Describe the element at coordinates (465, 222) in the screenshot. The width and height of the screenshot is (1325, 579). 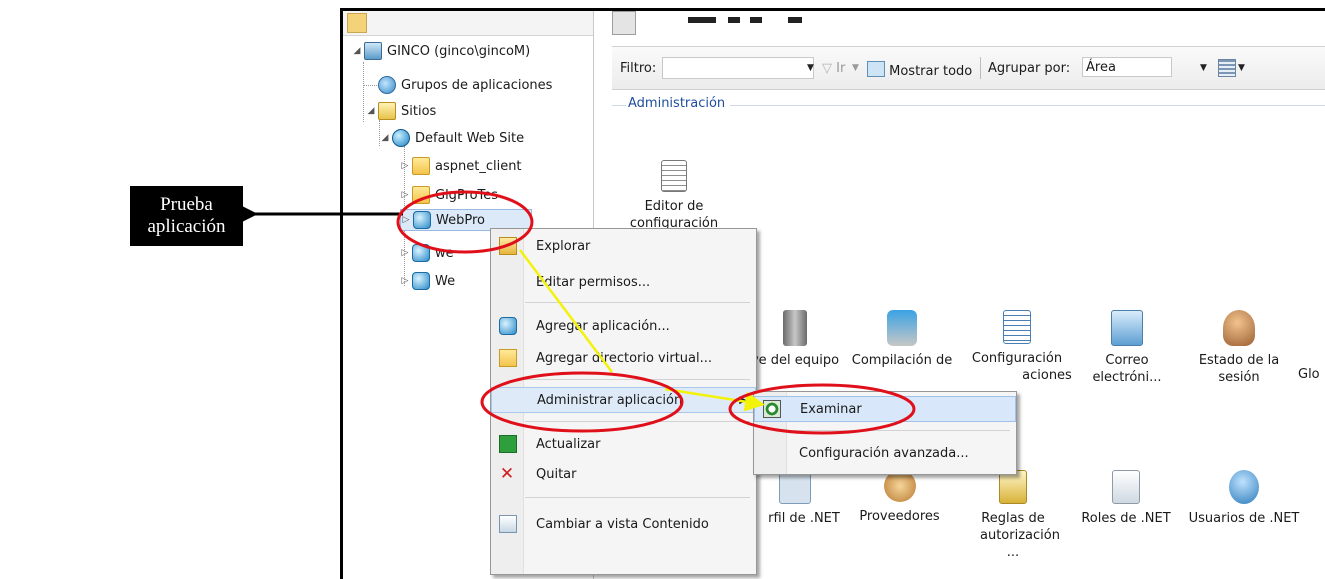
I see `highlight-ellipse-webpro` at that location.